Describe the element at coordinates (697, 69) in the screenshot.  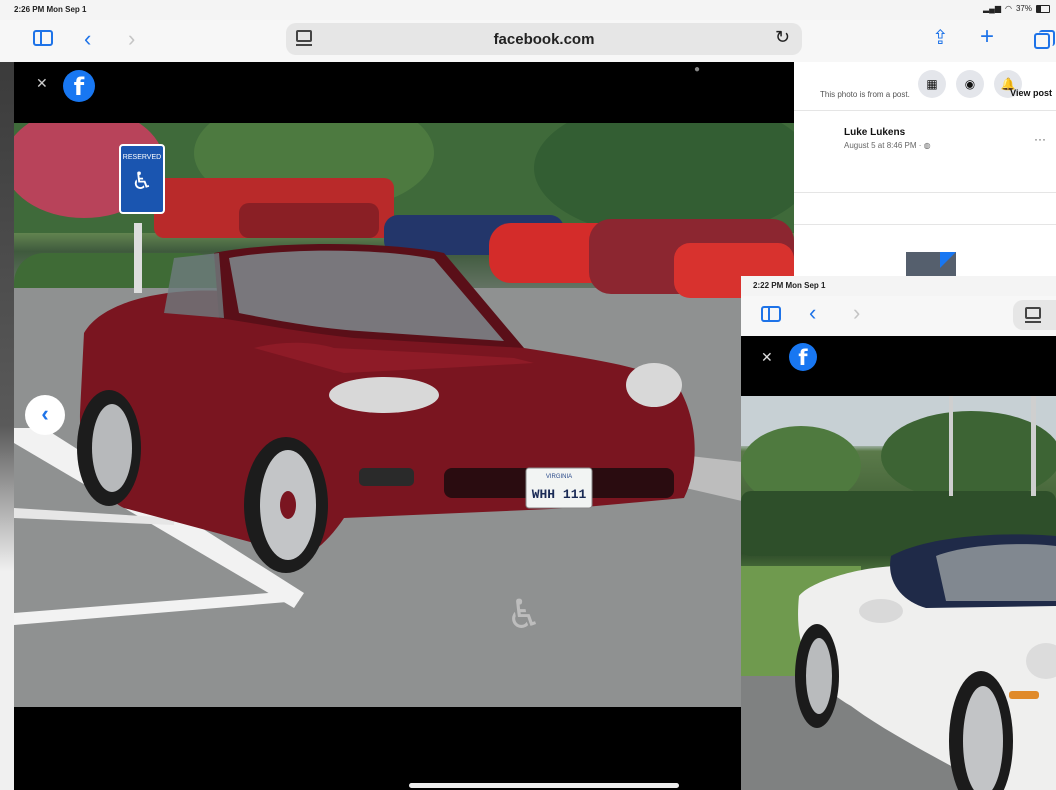
I see `search-icon: ●` at that location.